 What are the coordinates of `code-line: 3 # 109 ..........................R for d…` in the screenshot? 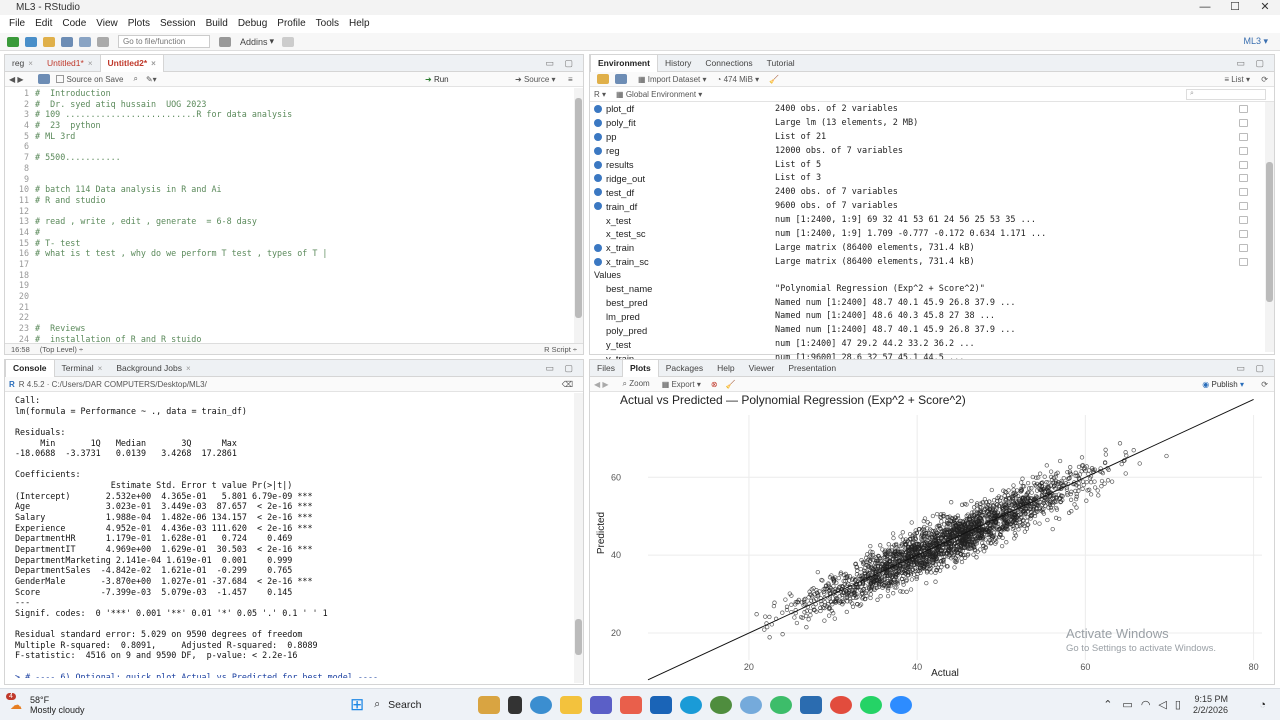 It's located at (291, 114).